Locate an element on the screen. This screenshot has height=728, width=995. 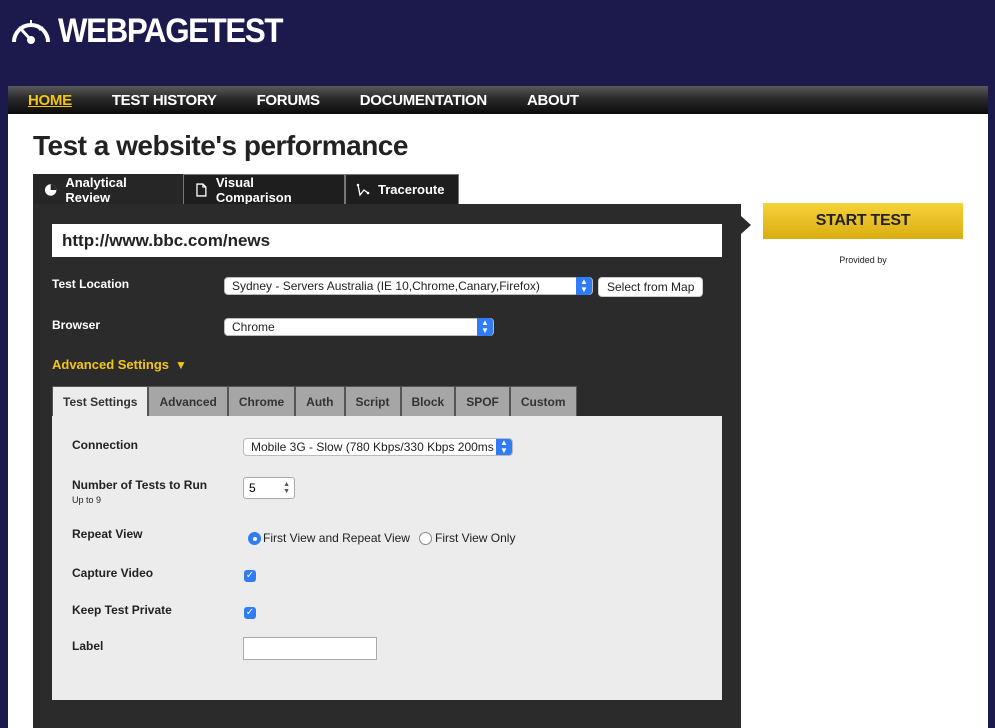
keep-private-label: Keep Test Private is located at coordinates (122, 610).